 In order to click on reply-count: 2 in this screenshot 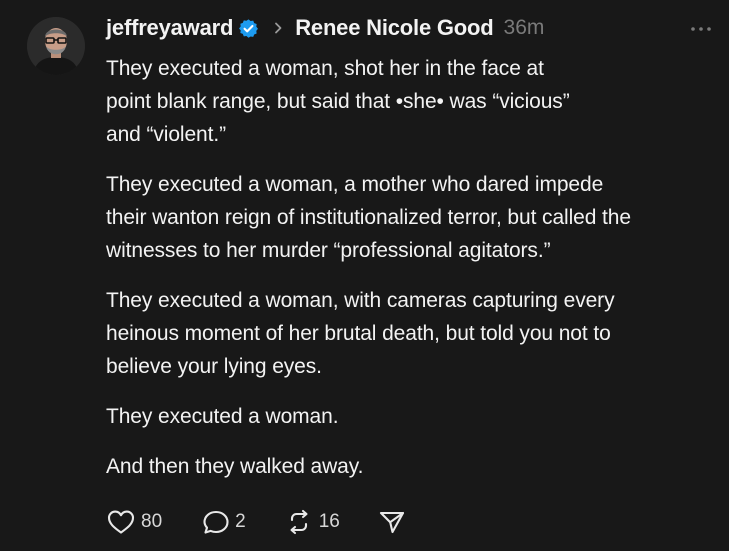, I will do `click(240, 521)`.